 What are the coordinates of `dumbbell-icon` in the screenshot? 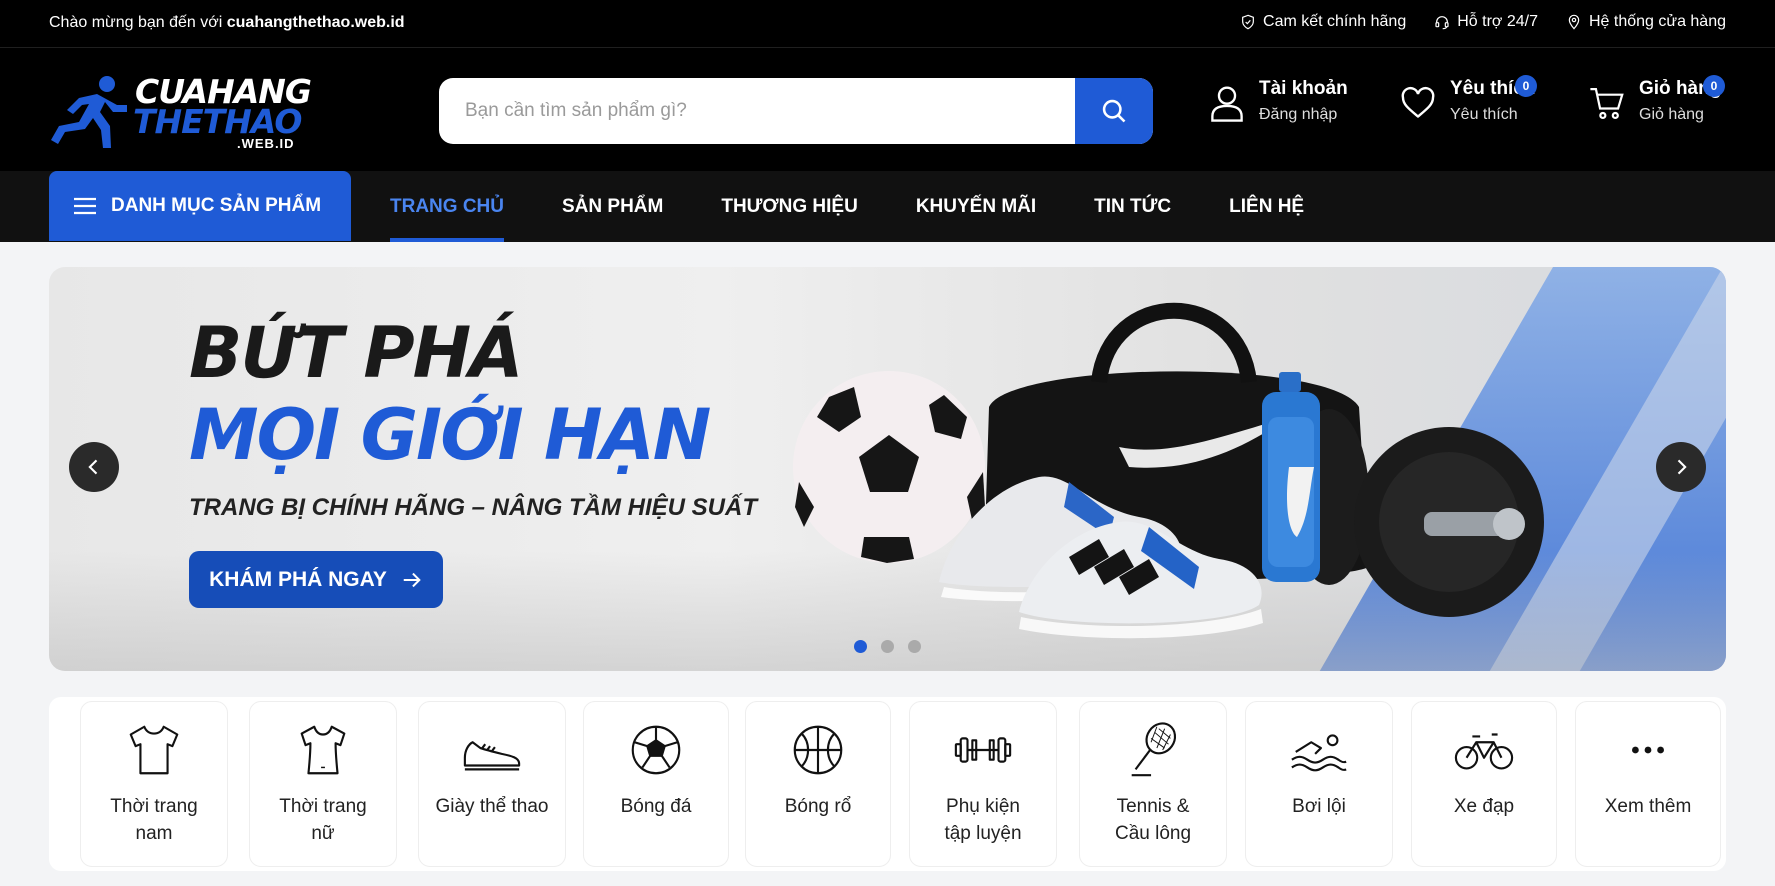 It's located at (983, 750).